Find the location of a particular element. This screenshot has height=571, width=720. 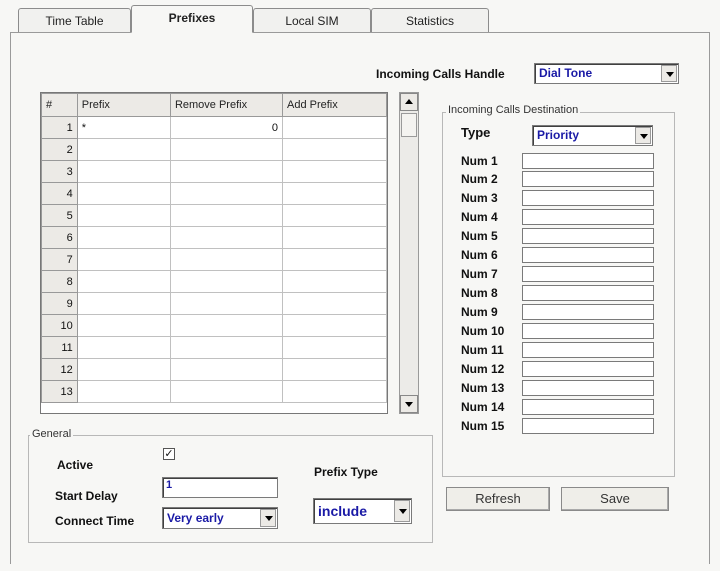

col-header-number: # is located at coordinates (59, 105).